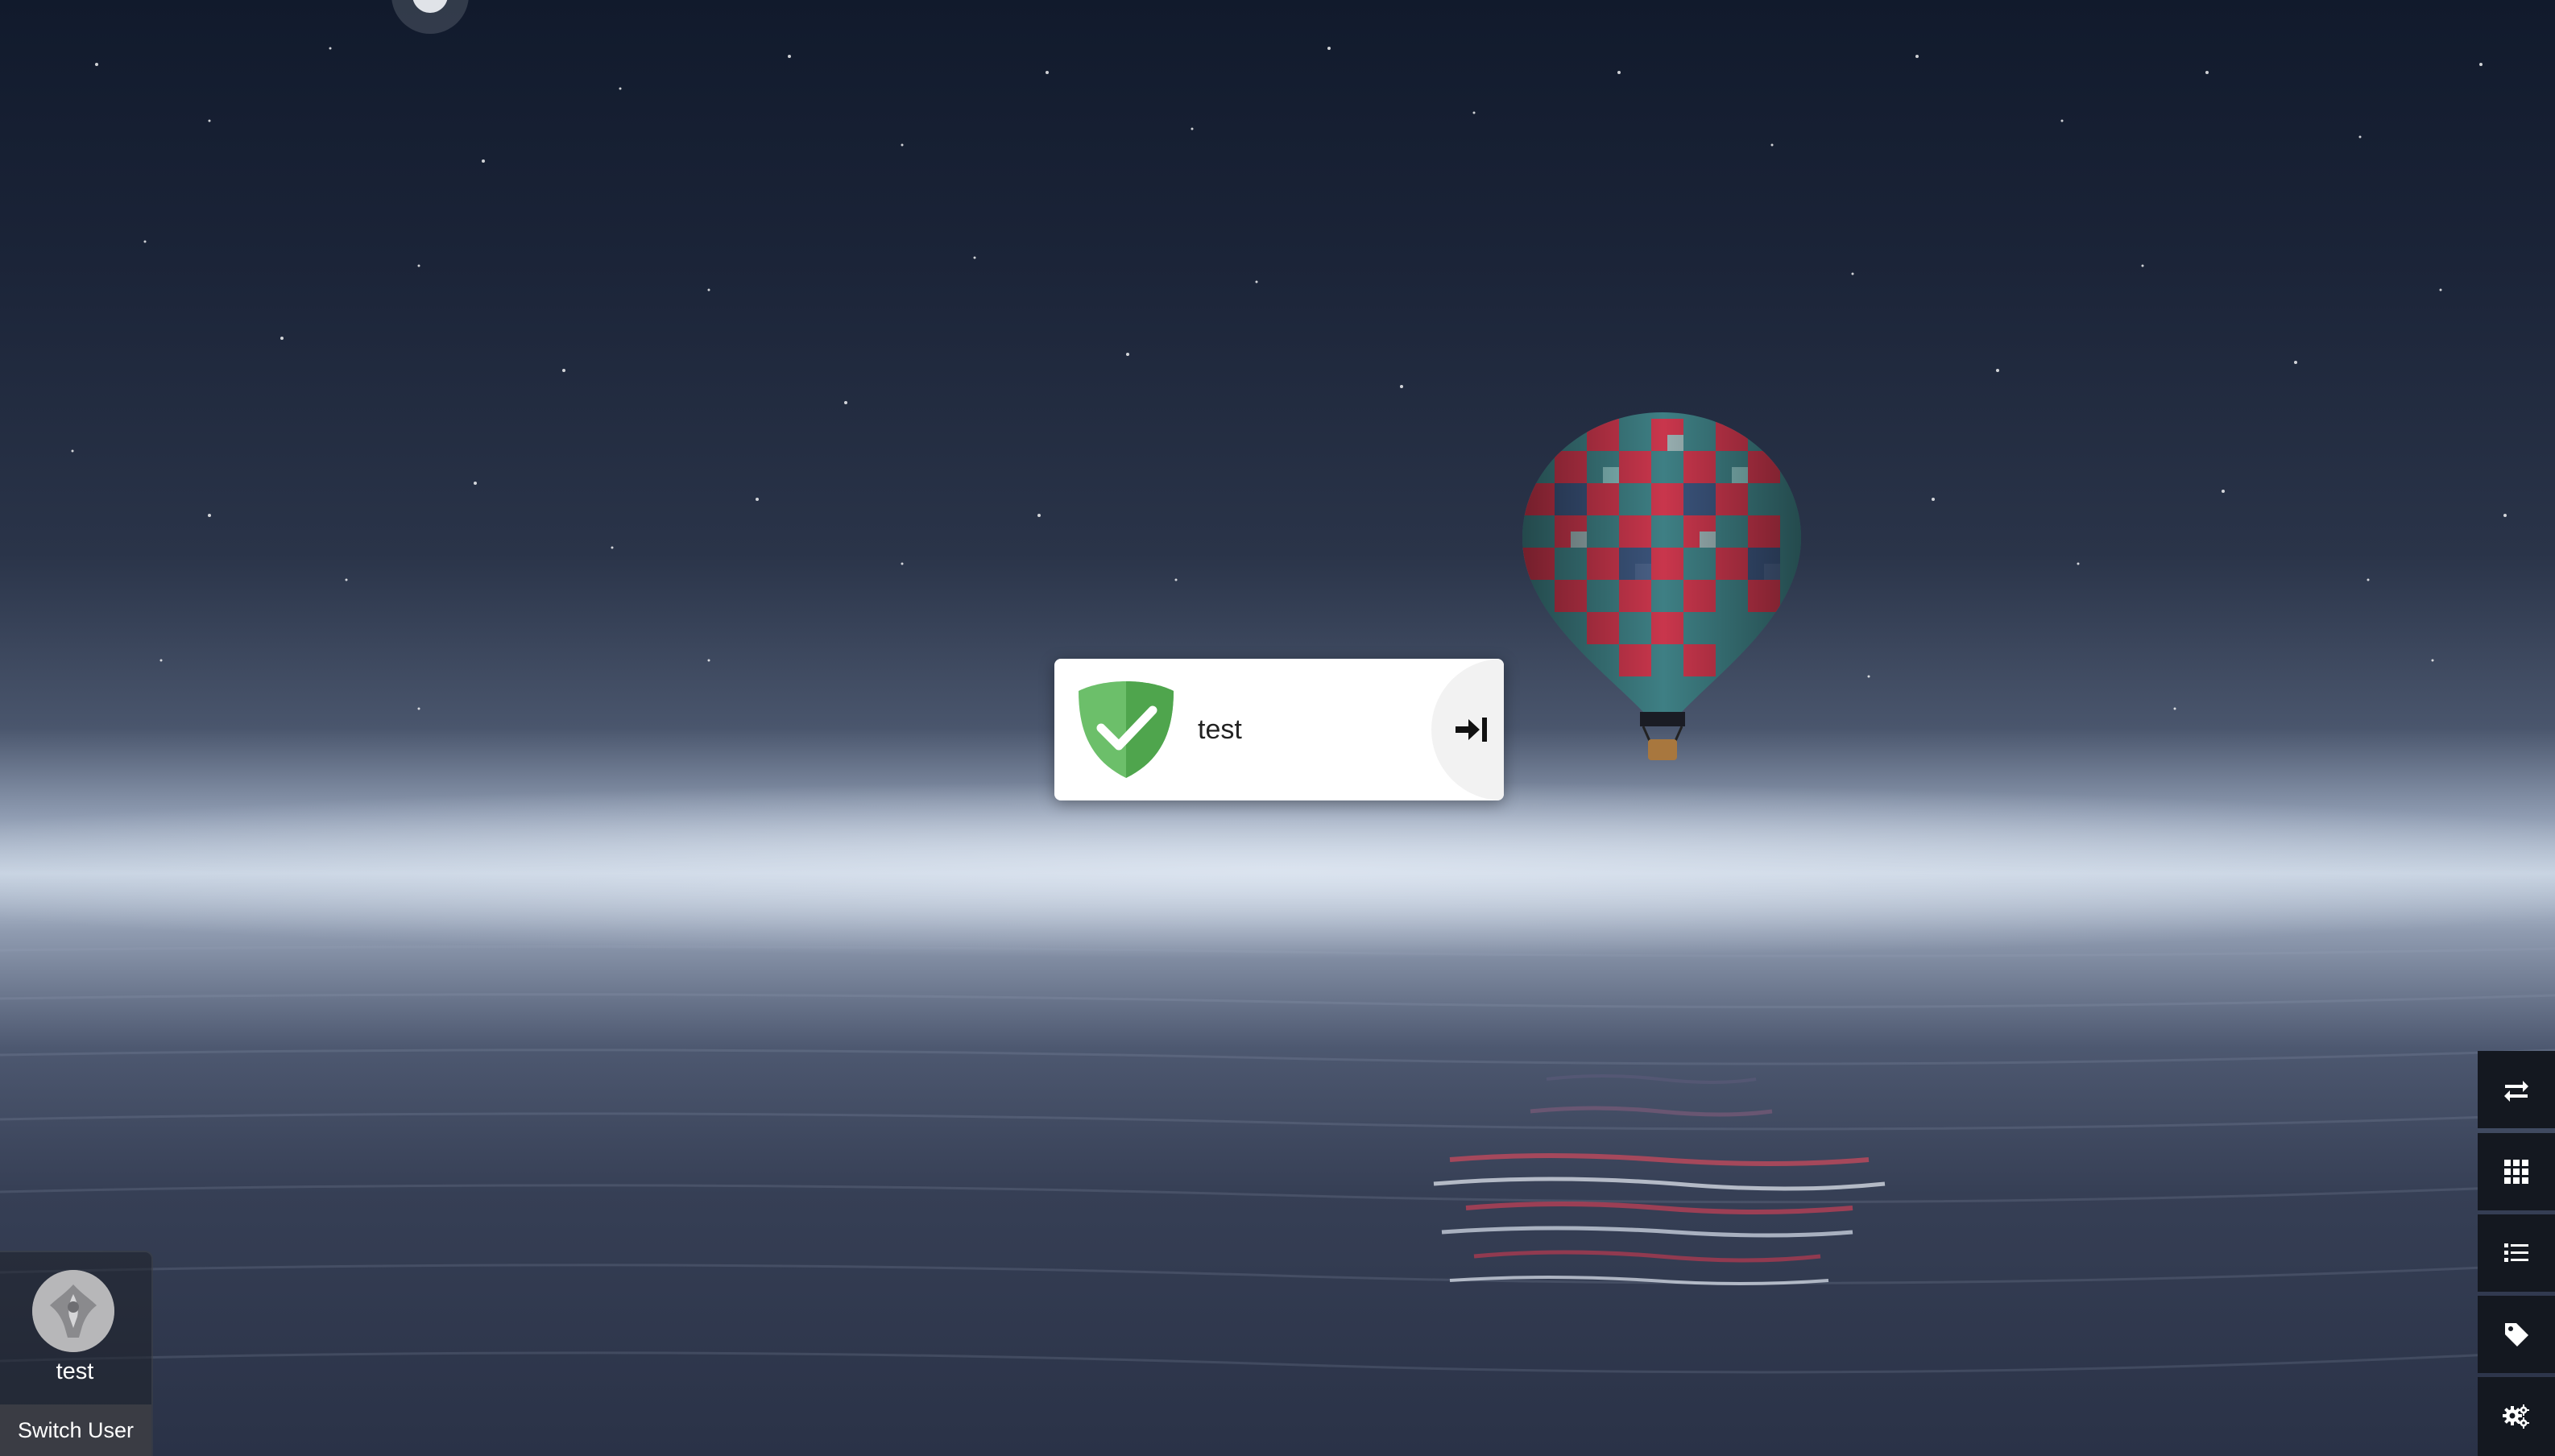 This screenshot has height=1456, width=2555. I want to click on right-toolbar, so click(2516, 1253).